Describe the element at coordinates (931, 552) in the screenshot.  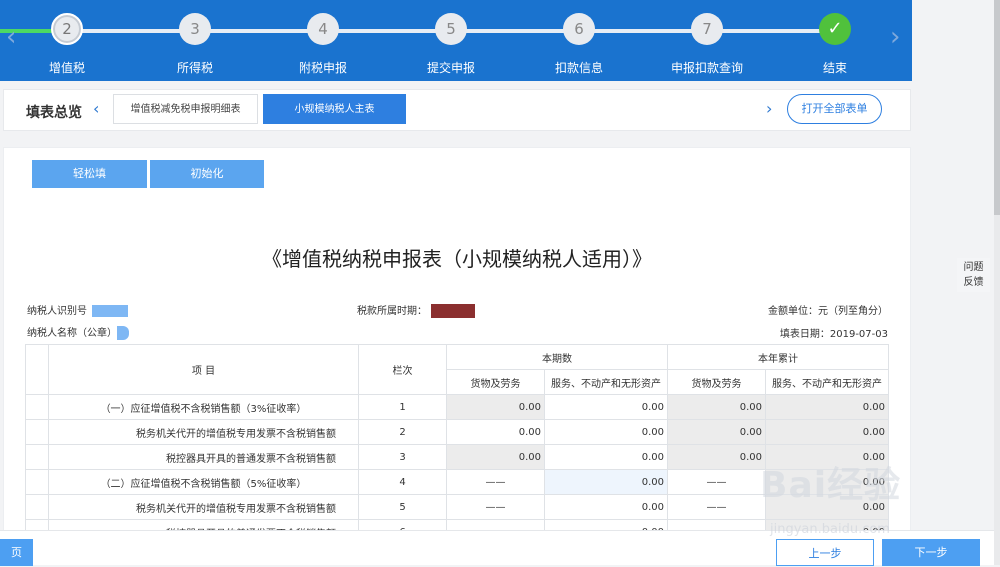
I see `next-step-button: 下一步` at that location.